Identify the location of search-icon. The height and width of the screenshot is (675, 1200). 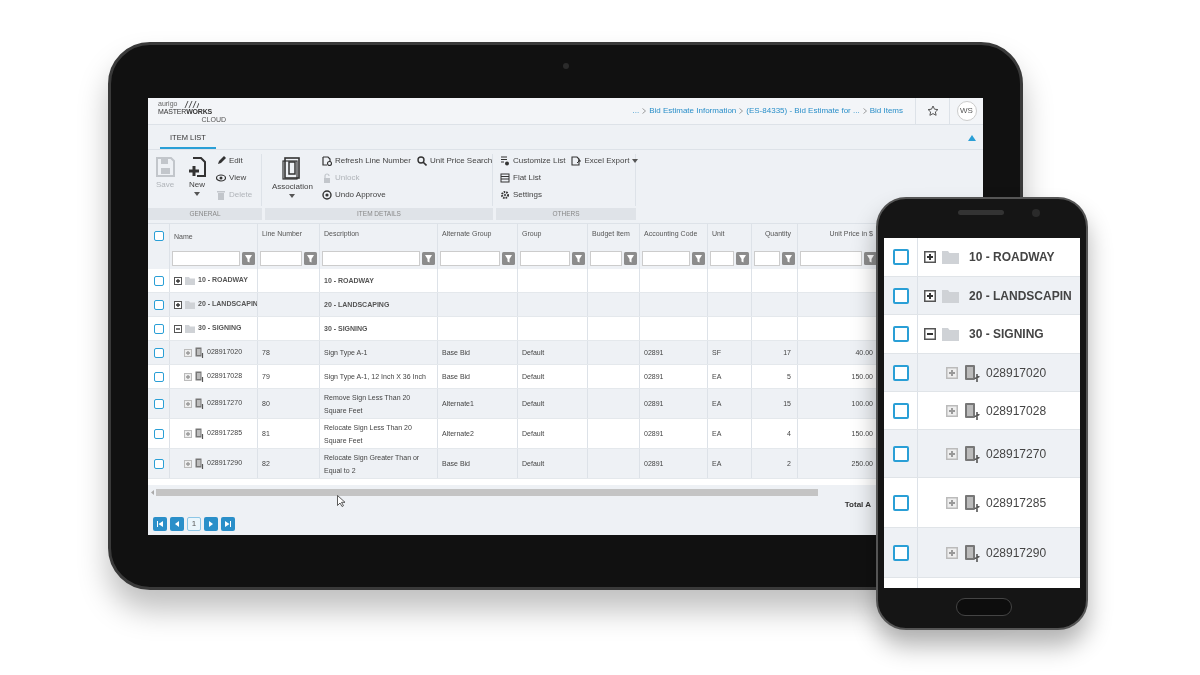
(421, 161).